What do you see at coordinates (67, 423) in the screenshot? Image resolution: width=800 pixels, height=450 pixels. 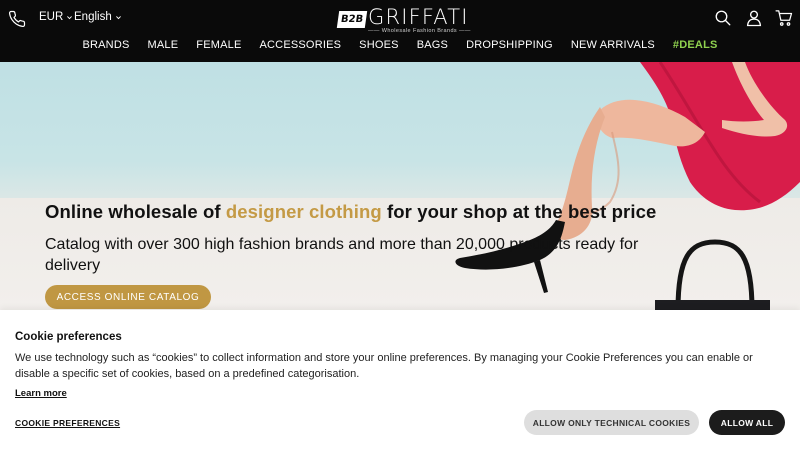 I see `cookie-preferences-link: COOKIE PREFERENCES` at bounding box center [67, 423].